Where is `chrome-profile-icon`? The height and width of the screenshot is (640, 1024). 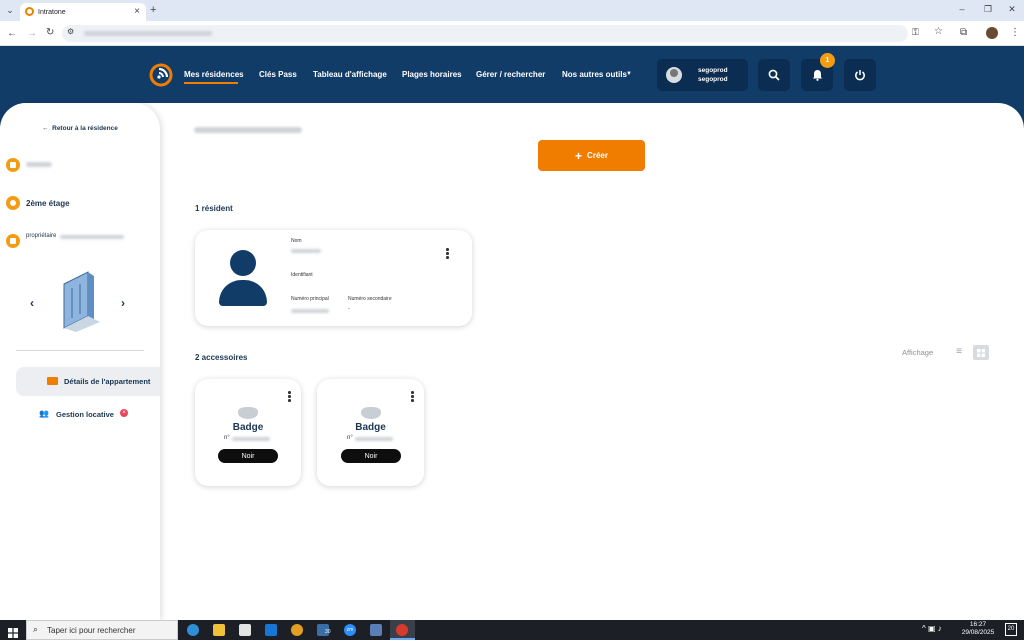
chrome-profile-icon is located at coordinates (402, 630).